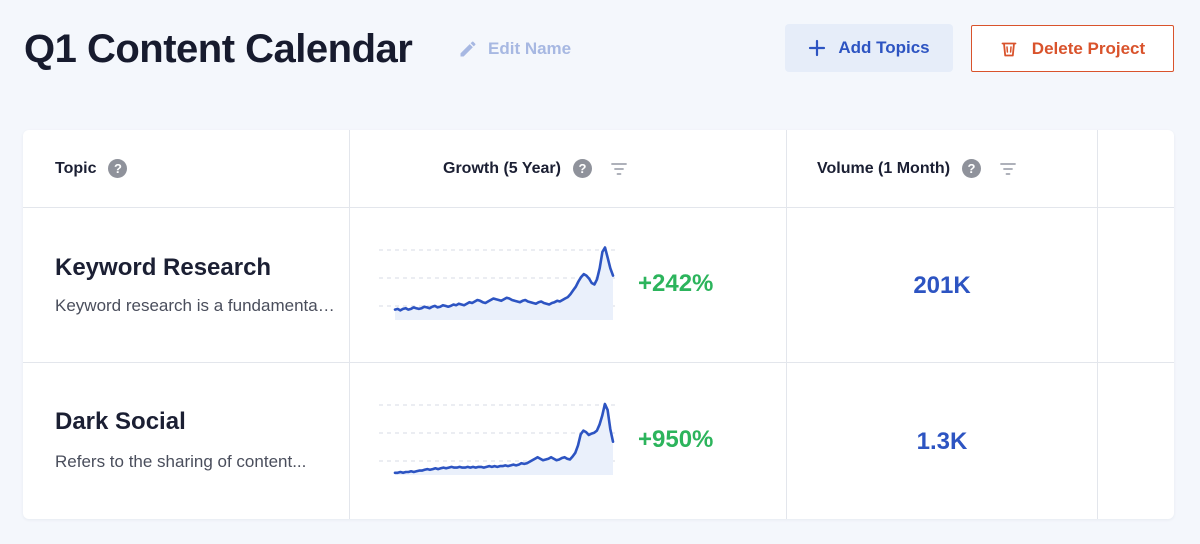  What do you see at coordinates (942, 441) in the screenshot?
I see `volume-value: 1.3K` at bounding box center [942, 441].